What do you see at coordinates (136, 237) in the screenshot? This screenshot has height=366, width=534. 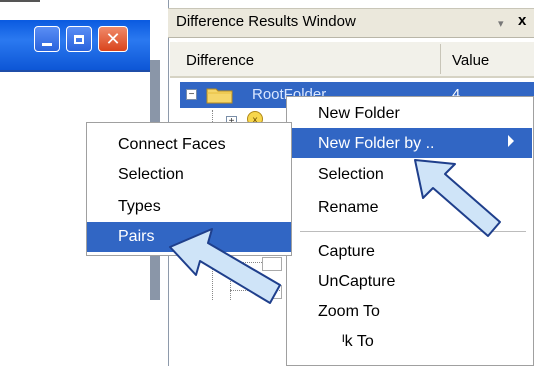 I see `submenu-item-pairs: Pairs` at bounding box center [136, 237].